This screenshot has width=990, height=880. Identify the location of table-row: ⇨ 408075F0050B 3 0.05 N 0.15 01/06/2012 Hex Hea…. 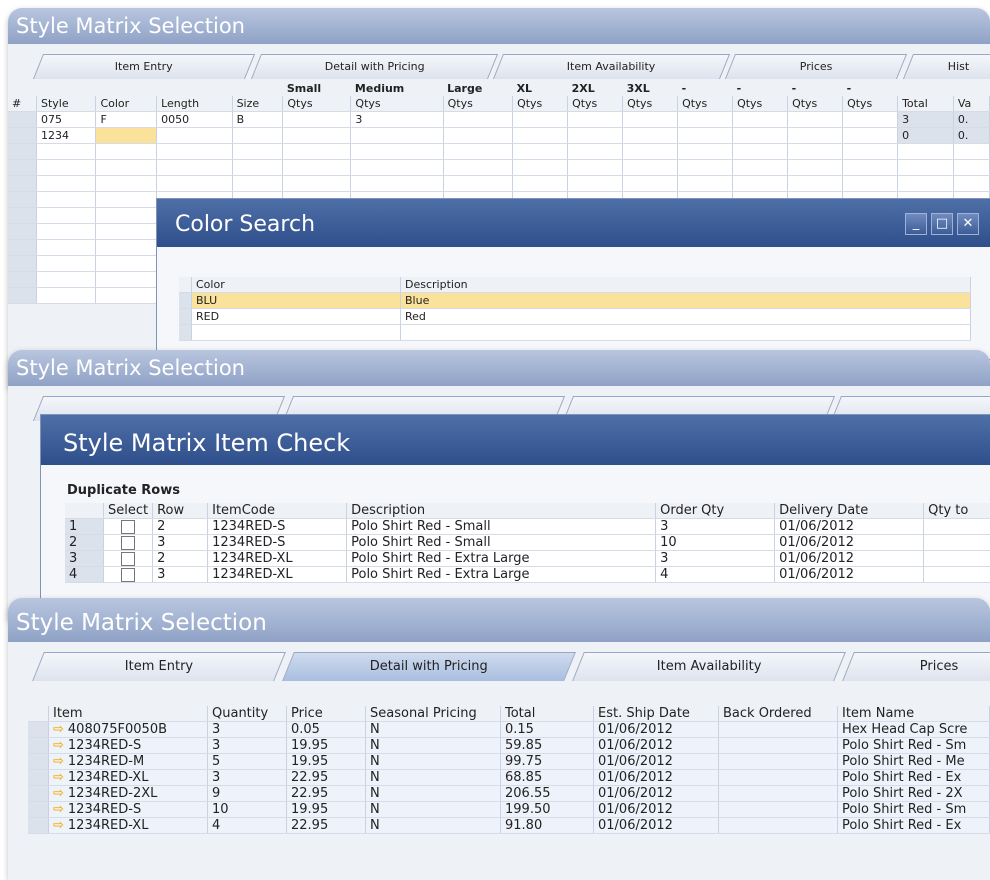
(509, 729).